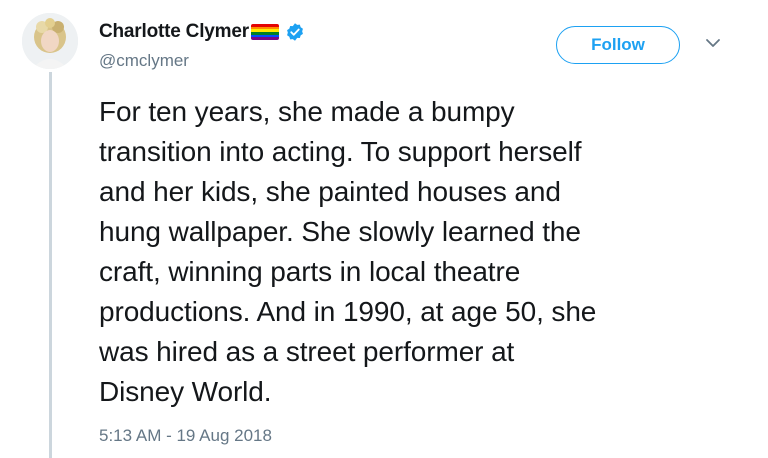  Describe the element at coordinates (185, 391) in the screenshot. I see `tweet-text-line: Disney World.` at that location.